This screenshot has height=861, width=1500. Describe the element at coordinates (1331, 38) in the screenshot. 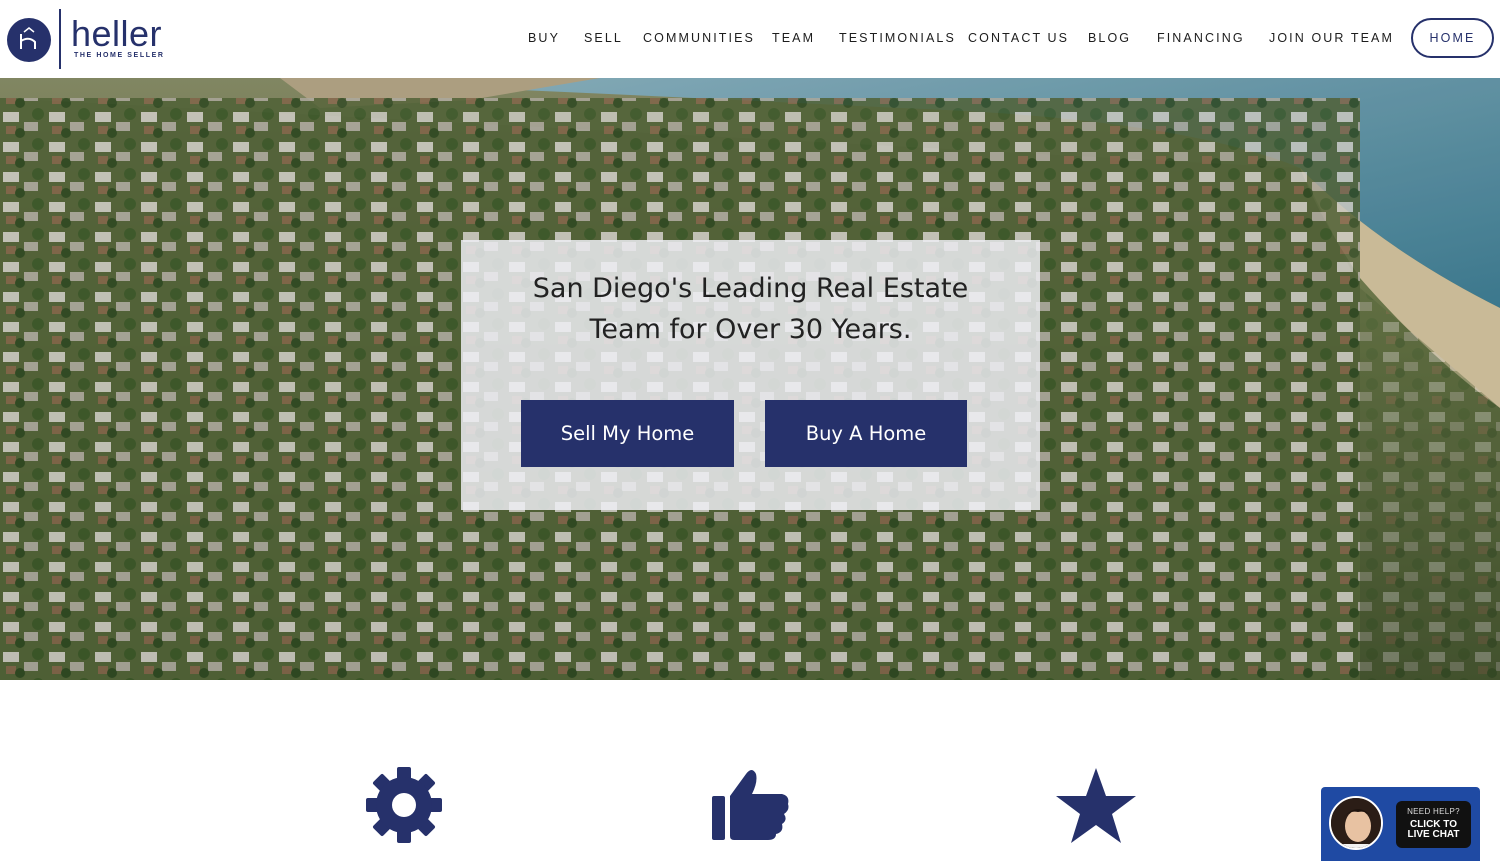

I see `nav-join-our-team: JOIN OUR TEAM` at that location.